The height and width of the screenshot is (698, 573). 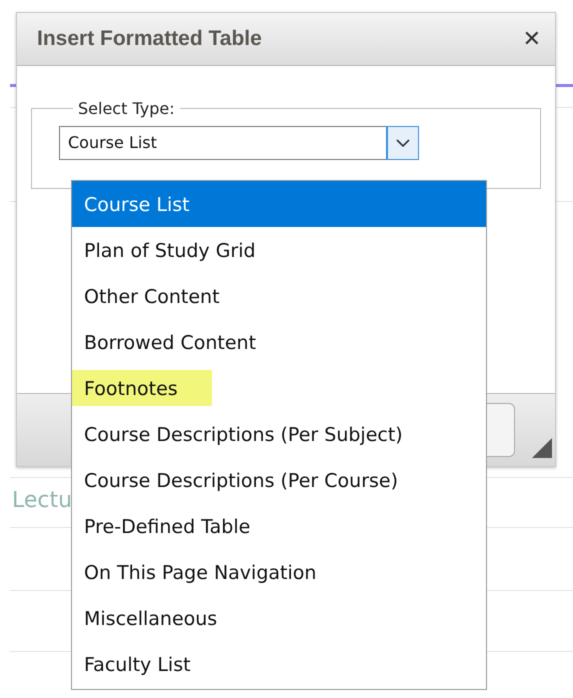 I want to click on dropdown-option: Course List, so click(x=279, y=204).